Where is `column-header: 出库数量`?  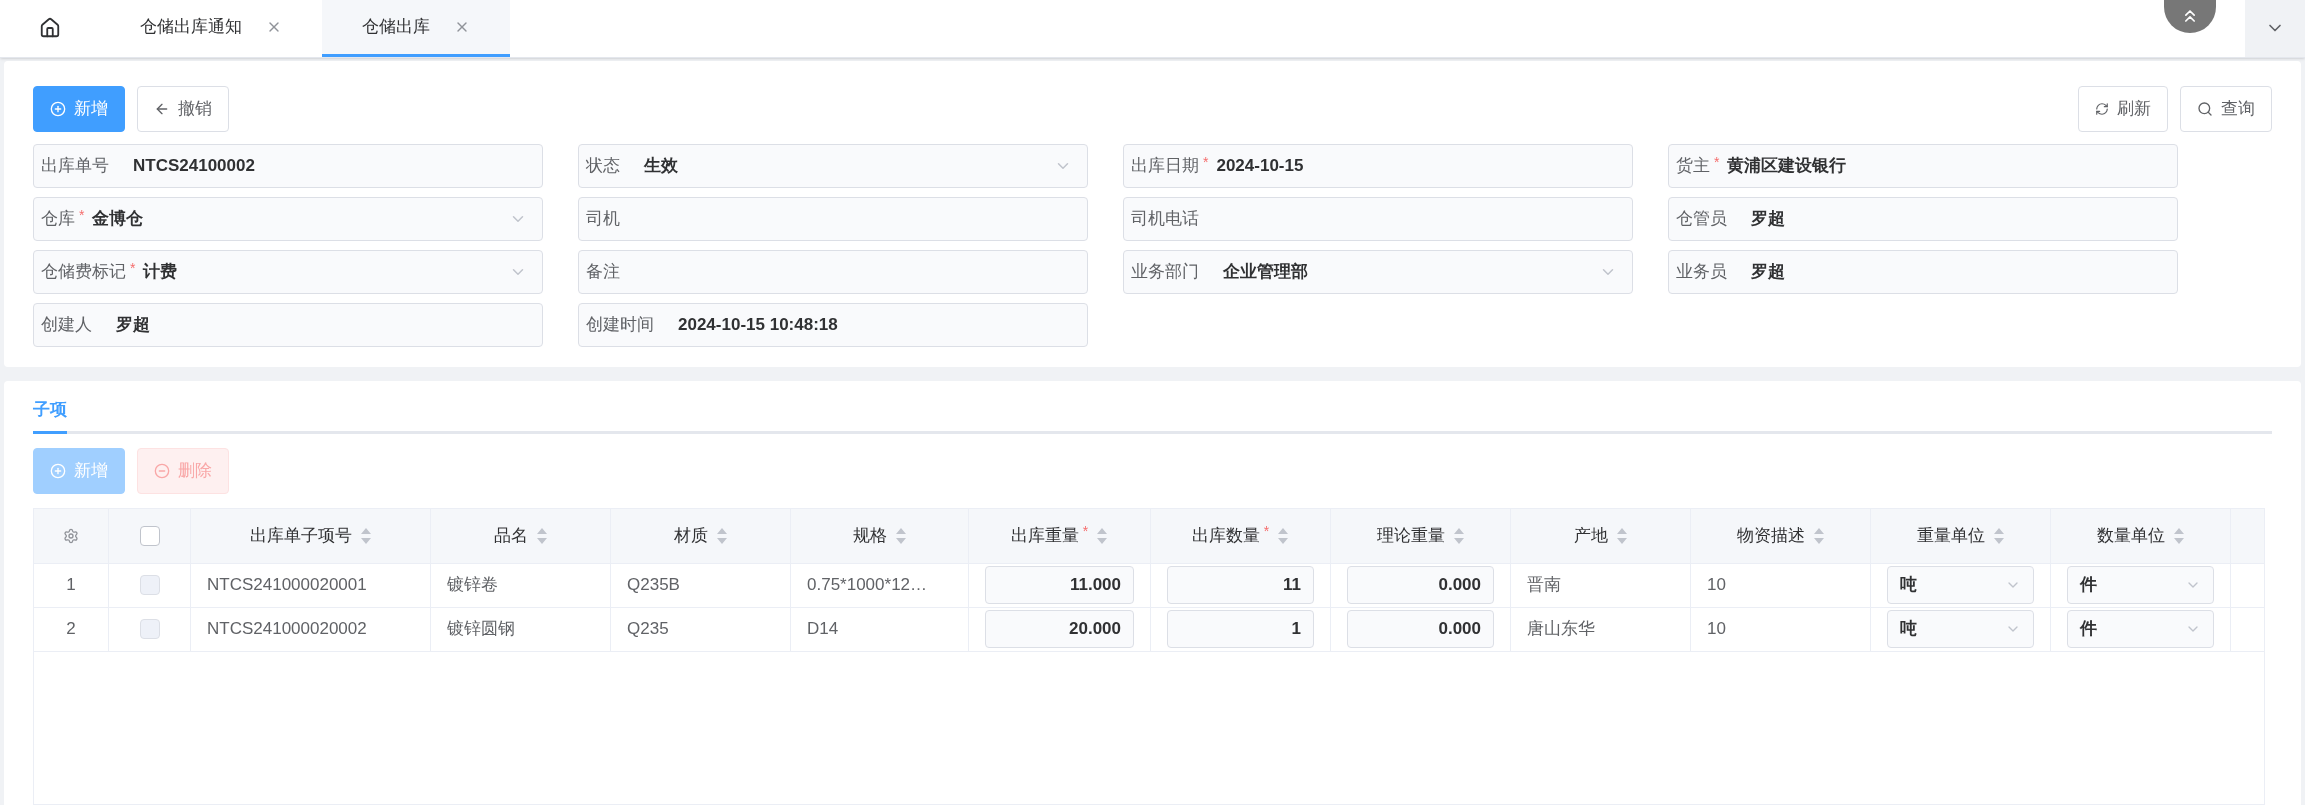 column-header: 出库数量 is located at coordinates (1225, 535).